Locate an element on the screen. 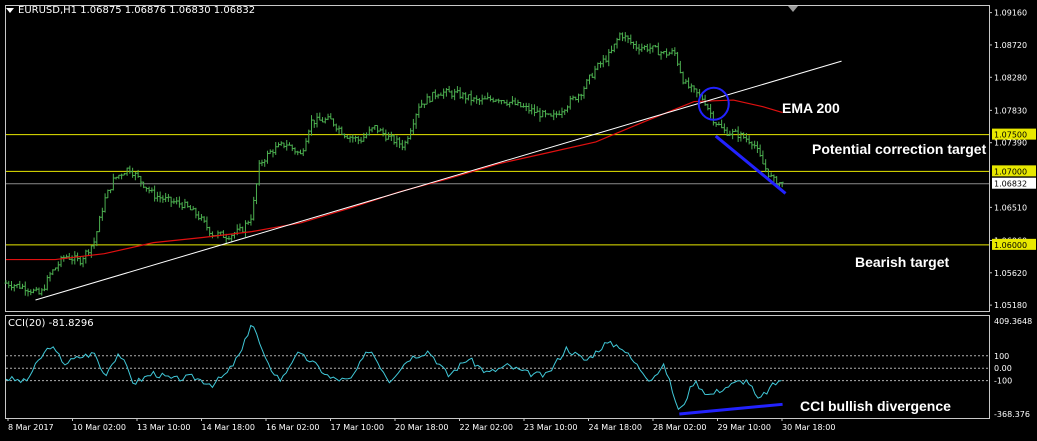 This screenshot has width=1037, height=441. x-tick-label: 17 Mar 10:00 is located at coordinates (357, 427).